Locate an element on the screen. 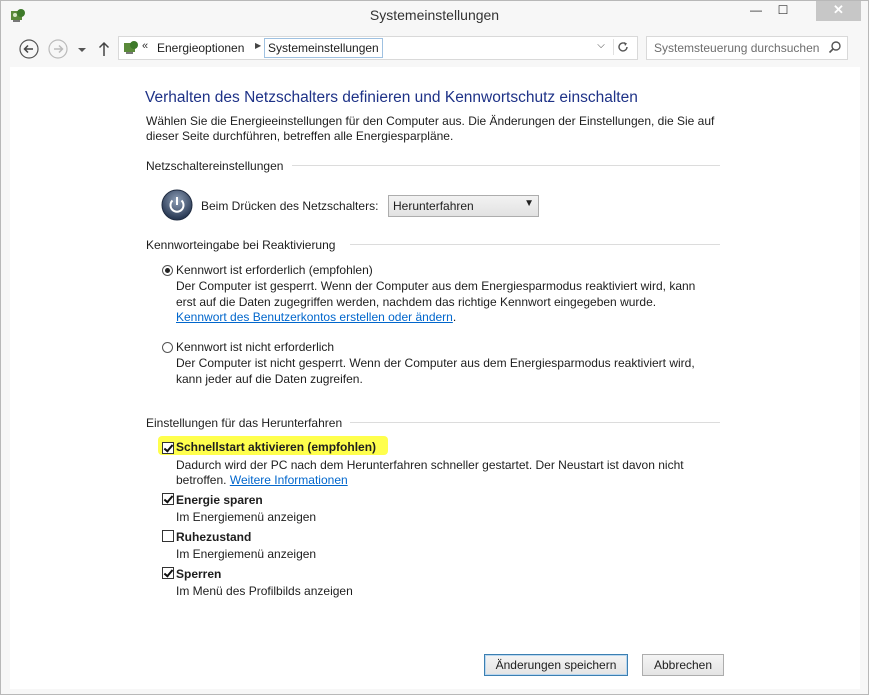 The width and height of the screenshot is (869, 695). hibernate-label: Ruhezustand is located at coordinates (213, 537).